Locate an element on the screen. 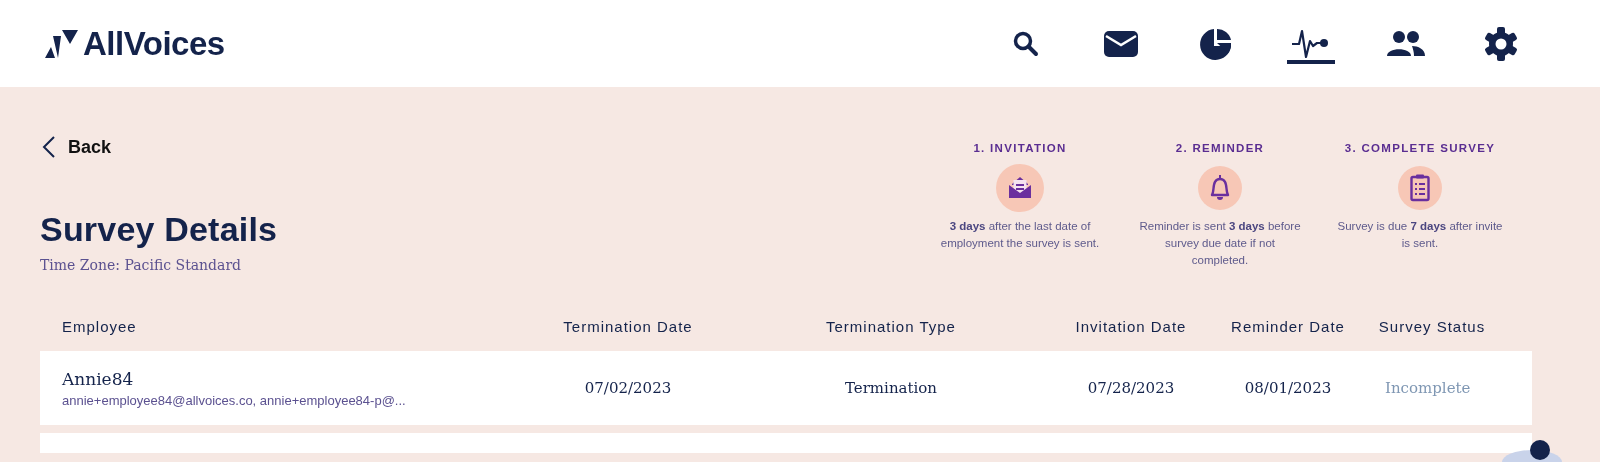  step-description: Reminder is sent 3 days before survey due date if not completed. is located at coordinates (1220, 243).